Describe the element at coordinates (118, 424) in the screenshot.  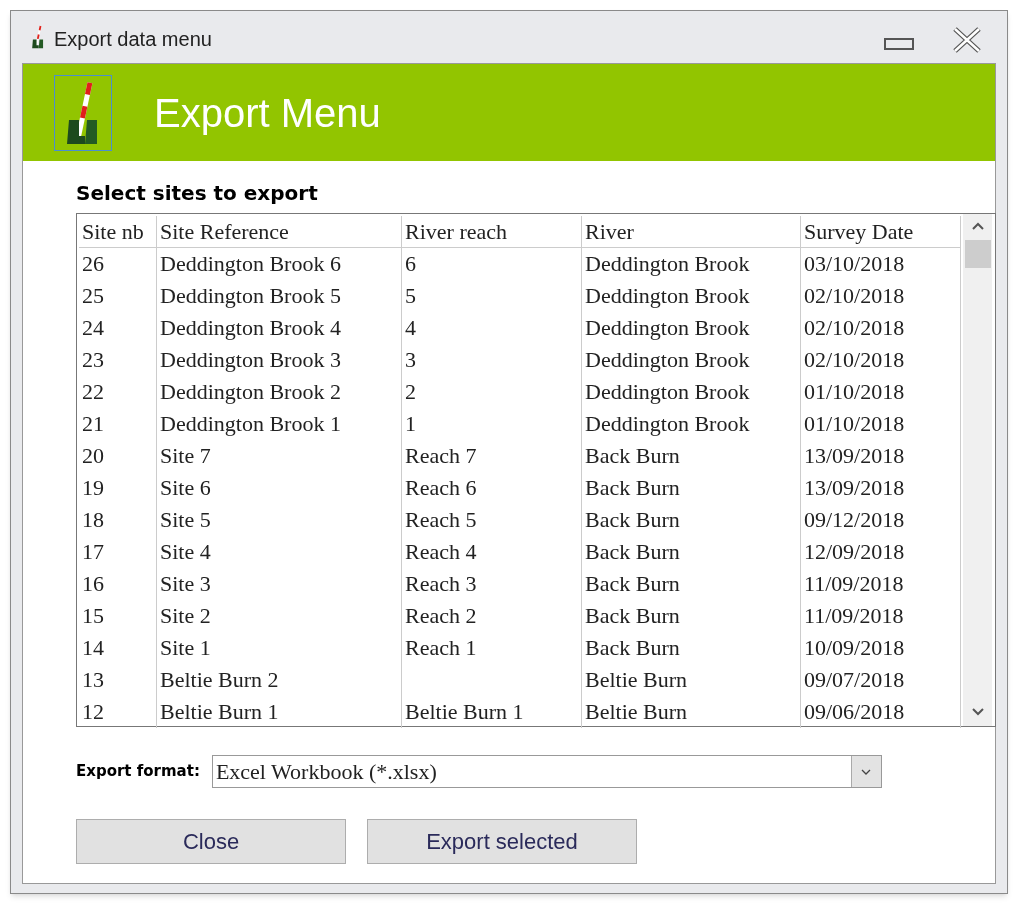
I see `table-cell: 21` at that location.